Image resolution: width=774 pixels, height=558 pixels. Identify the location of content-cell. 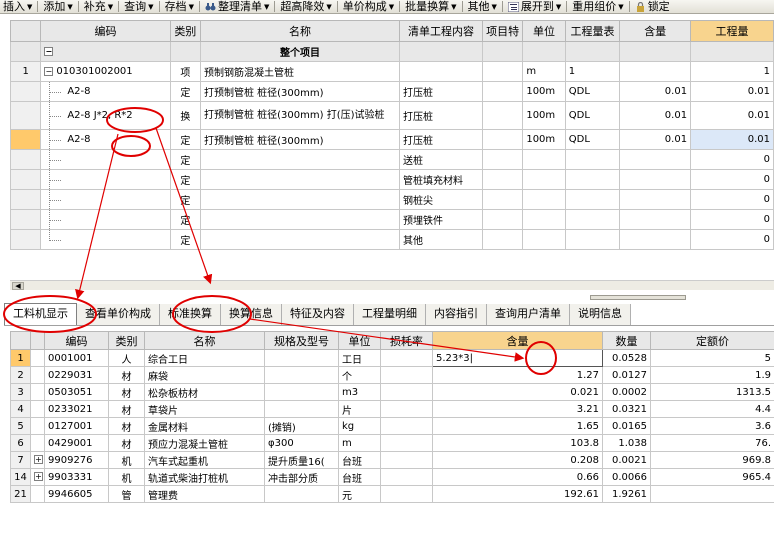
(441, 71).